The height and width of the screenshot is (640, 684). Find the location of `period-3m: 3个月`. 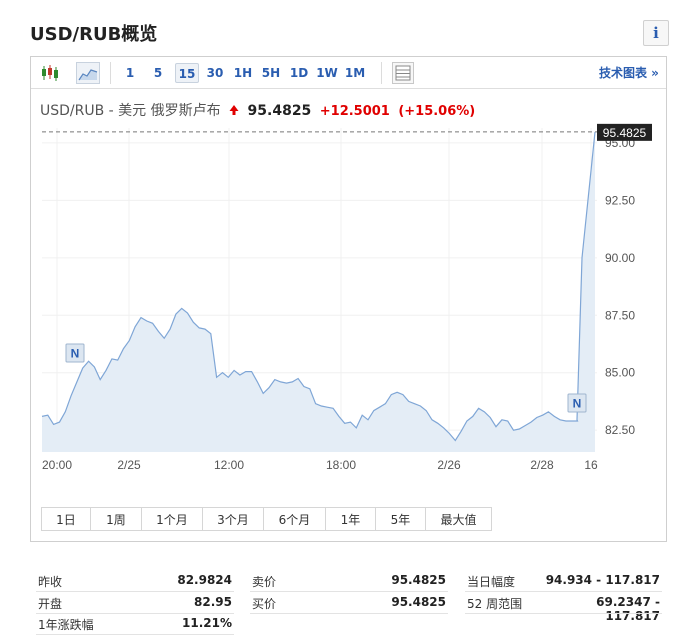

period-3m: 3个月 is located at coordinates (233, 519).